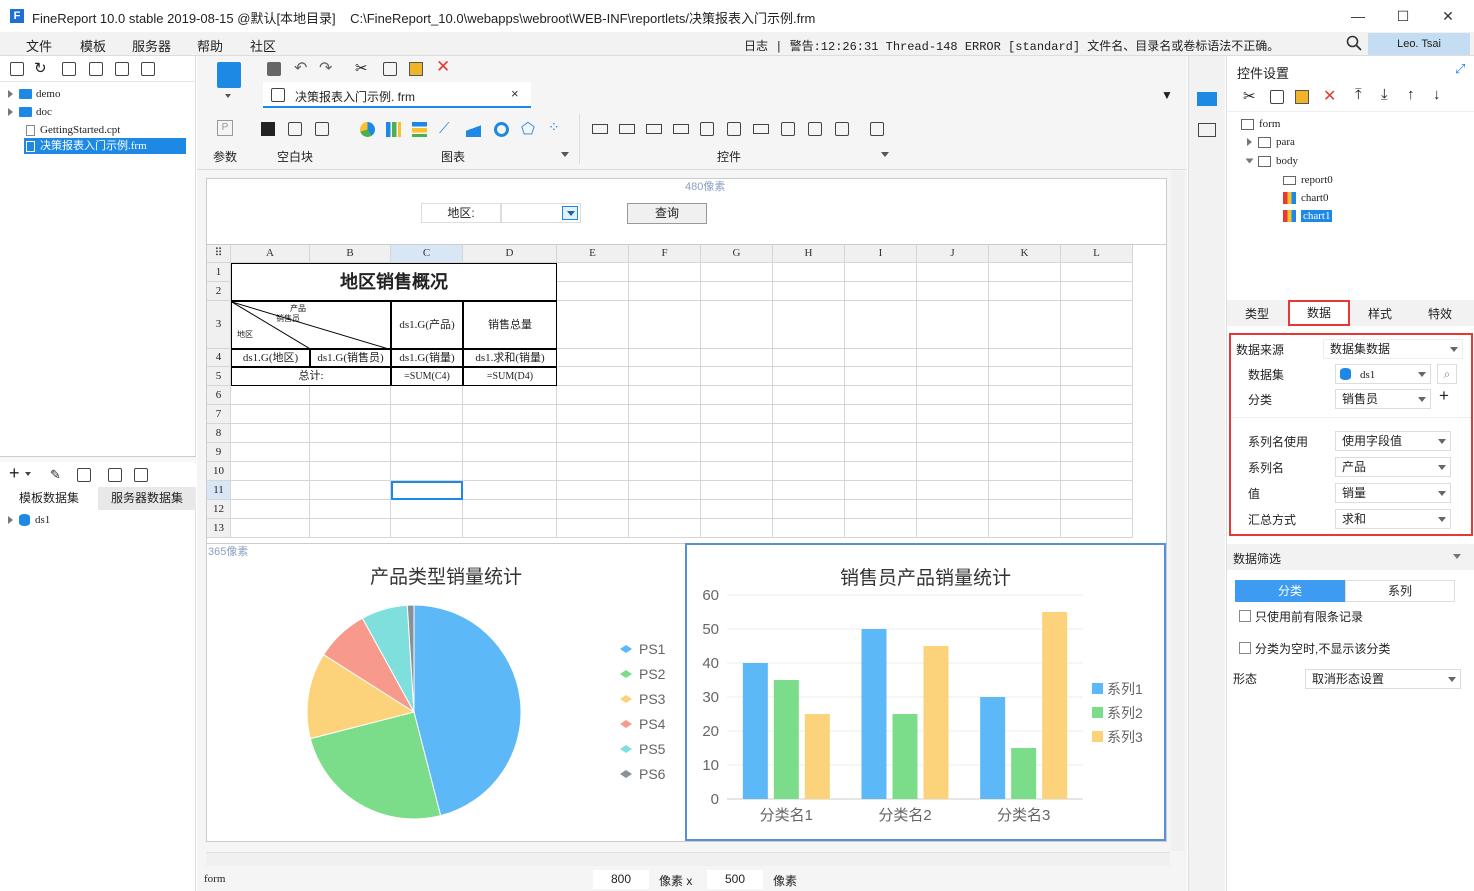 This screenshot has width=1474, height=891. Describe the element at coordinates (1447, 374) in the screenshot. I see `search-icon: ⌕` at that location.